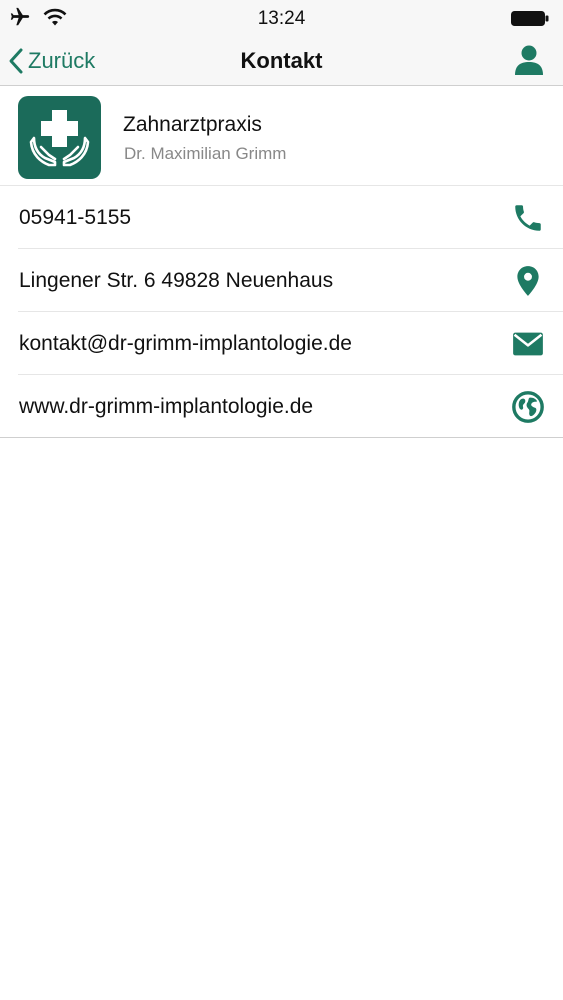 The image size is (563, 1000). I want to click on address-row: Lingener Str. 6 49828 Neuenhaus, so click(281, 281).